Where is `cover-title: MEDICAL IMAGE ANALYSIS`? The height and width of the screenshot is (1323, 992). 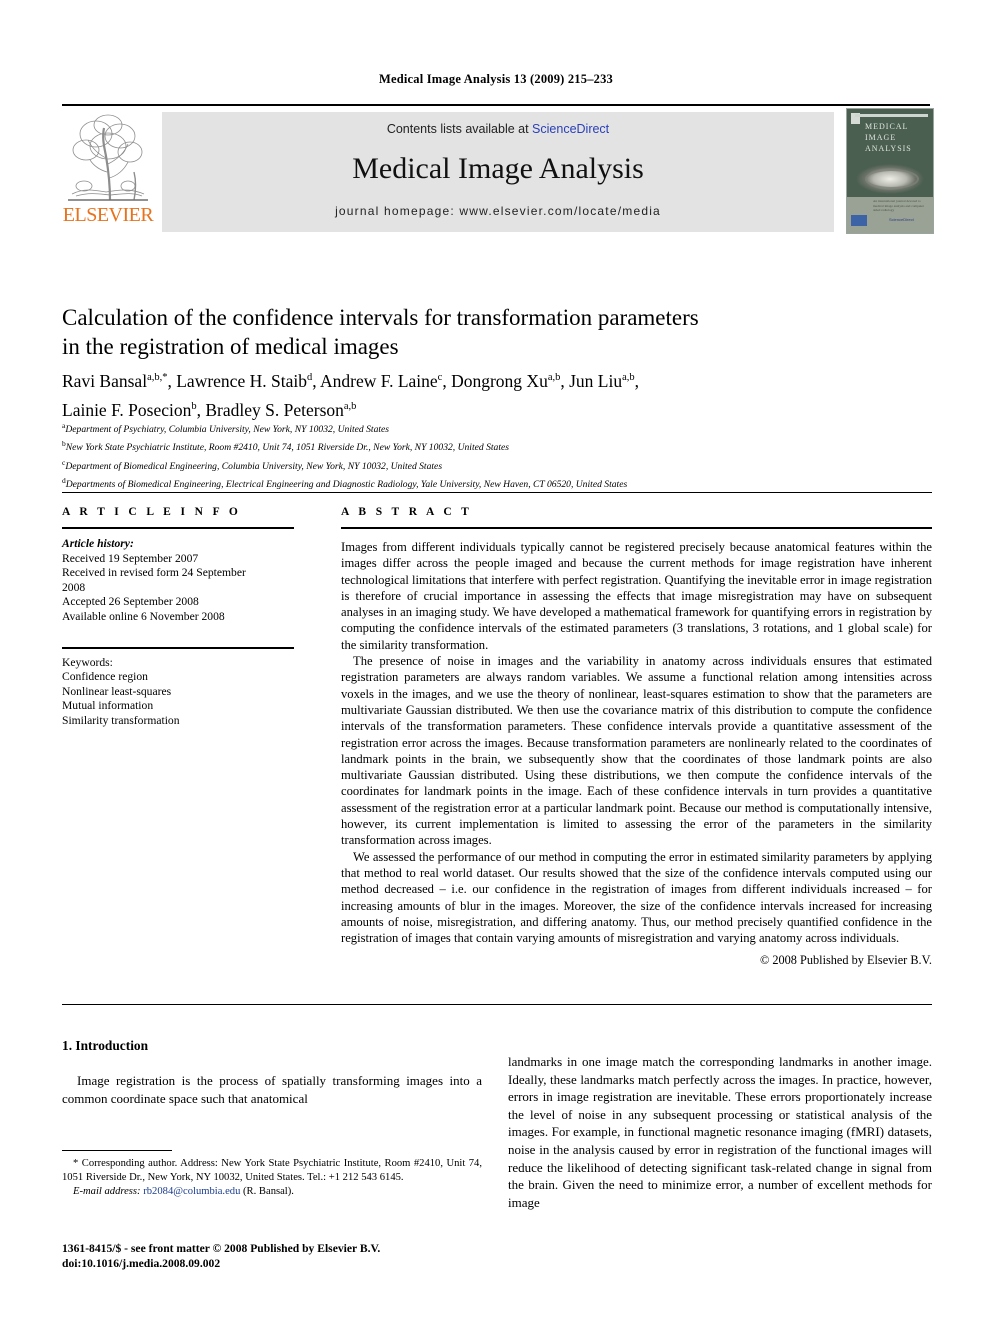 cover-title: MEDICAL IMAGE ANALYSIS is located at coordinates (888, 137).